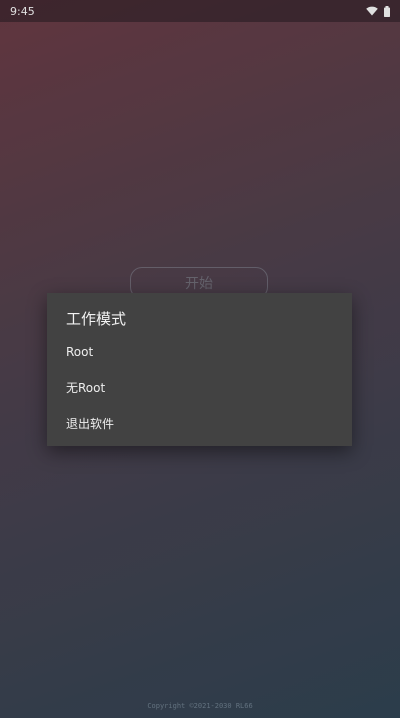 The image size is (400, 718). What do you see at coordinates (200, 706) in the screenshot?
I see `copyright-text: Copyright ©2021-2030 RL66` at bounding box center [200, 706].